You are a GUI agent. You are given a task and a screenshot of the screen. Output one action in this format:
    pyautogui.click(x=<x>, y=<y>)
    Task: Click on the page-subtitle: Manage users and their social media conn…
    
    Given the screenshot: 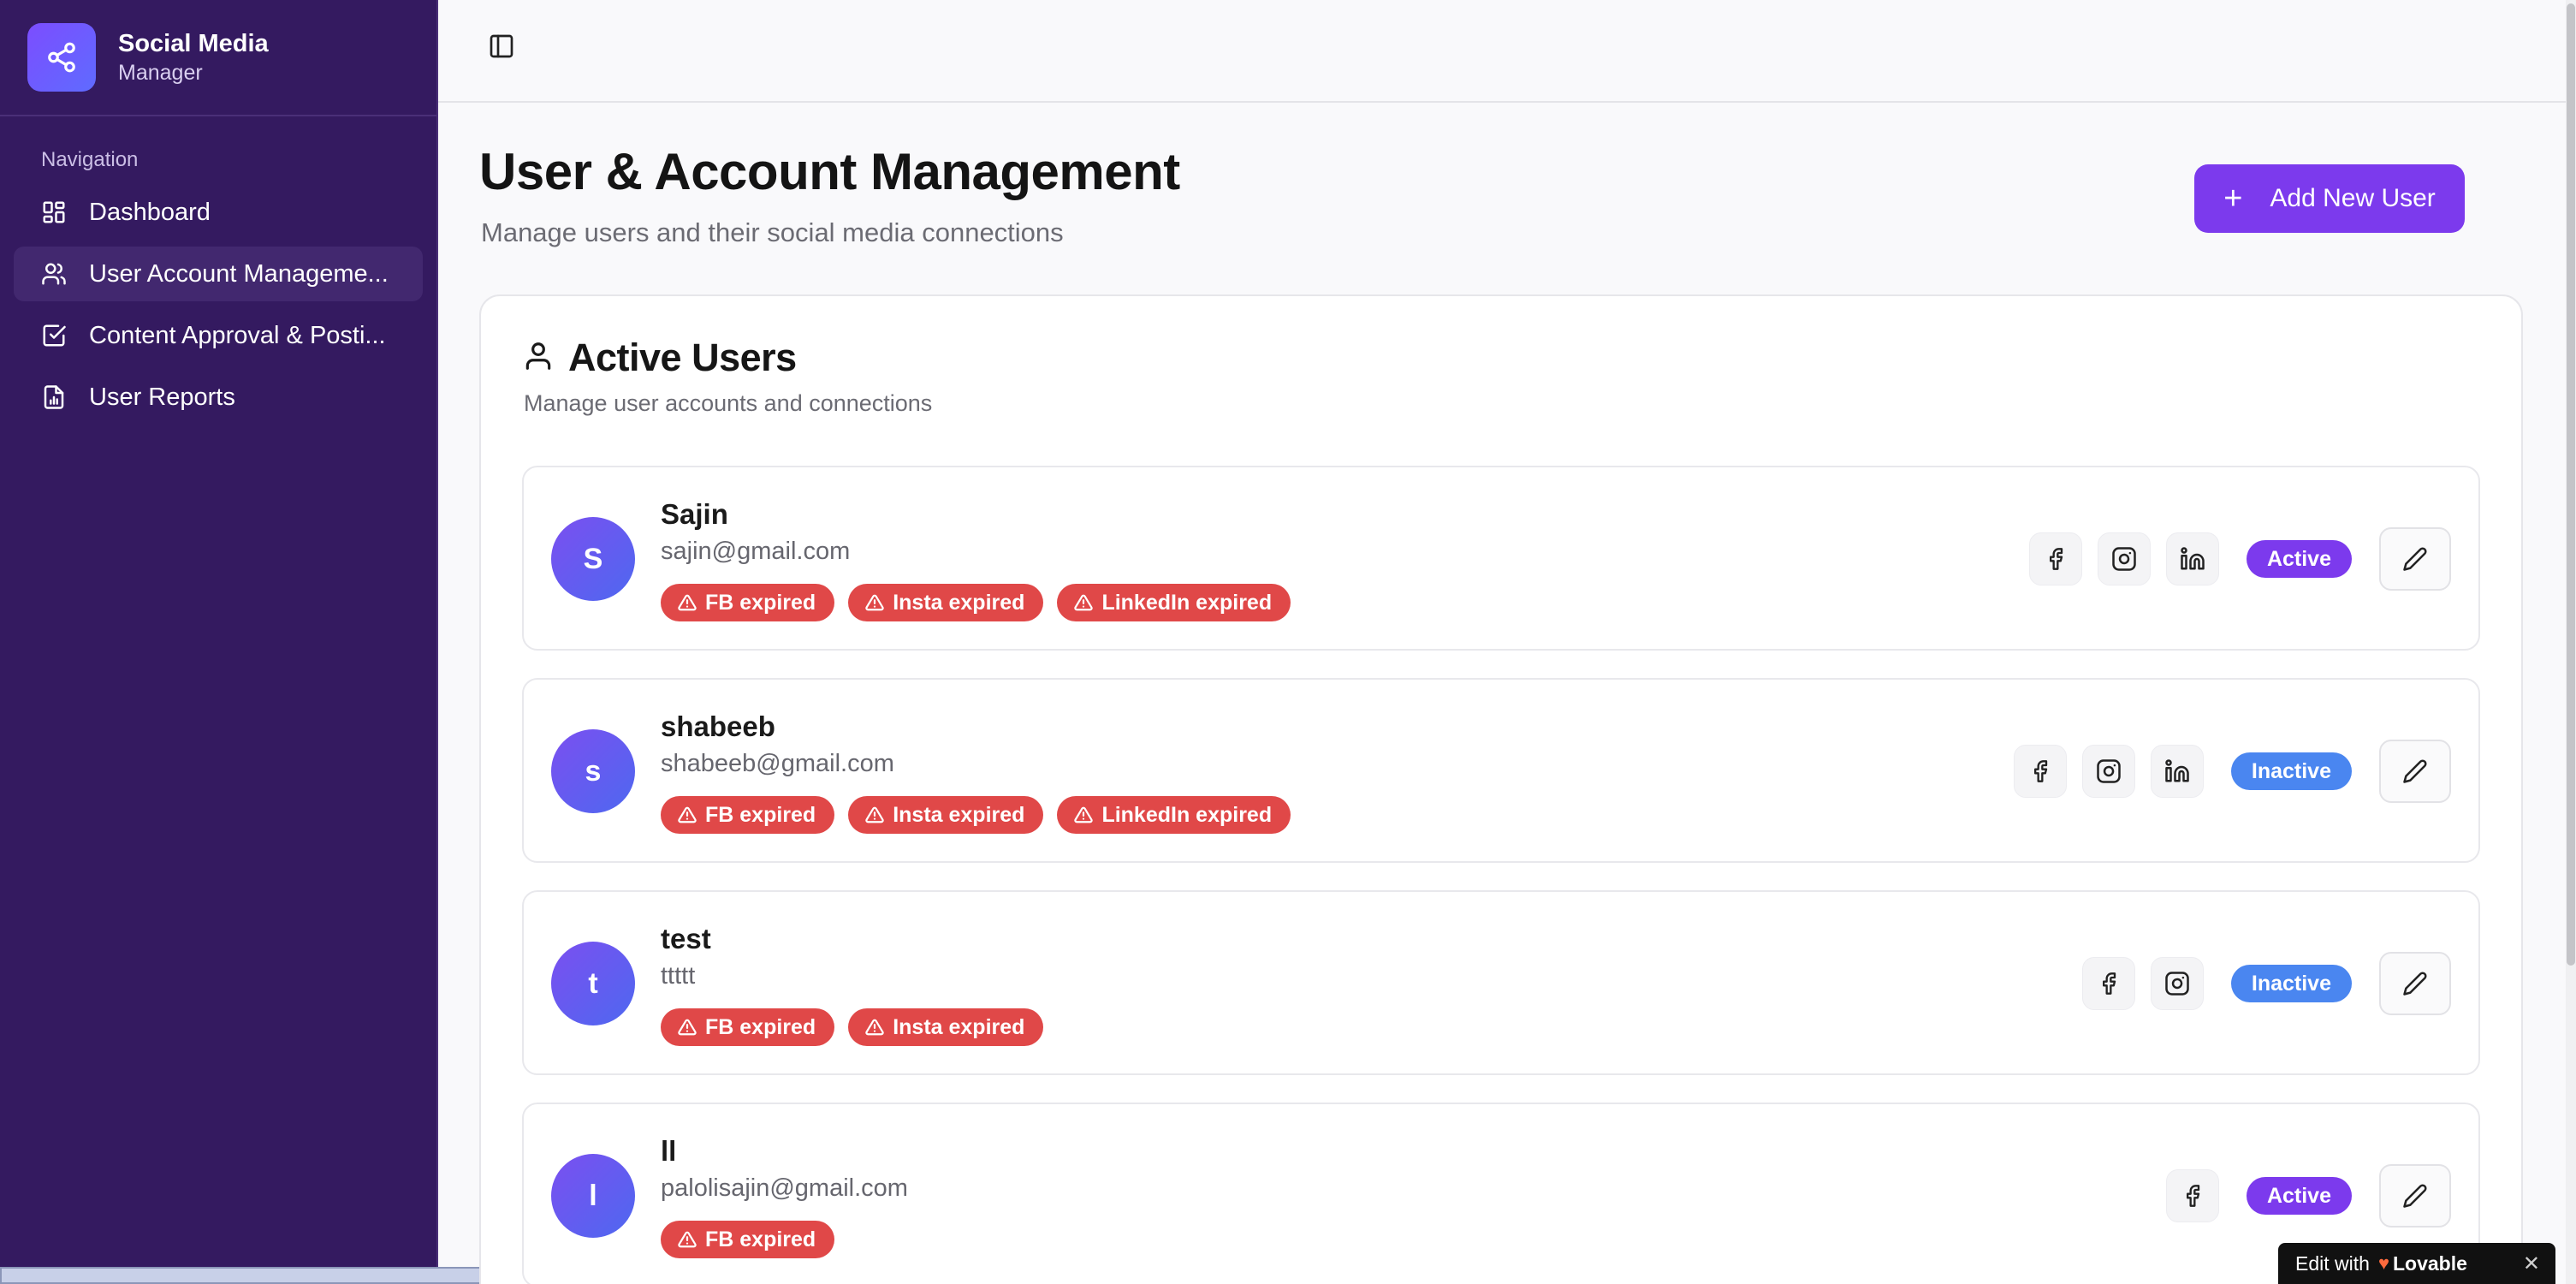 What is the action you would take?
    pyautogui.click(x=772, y=232)
    